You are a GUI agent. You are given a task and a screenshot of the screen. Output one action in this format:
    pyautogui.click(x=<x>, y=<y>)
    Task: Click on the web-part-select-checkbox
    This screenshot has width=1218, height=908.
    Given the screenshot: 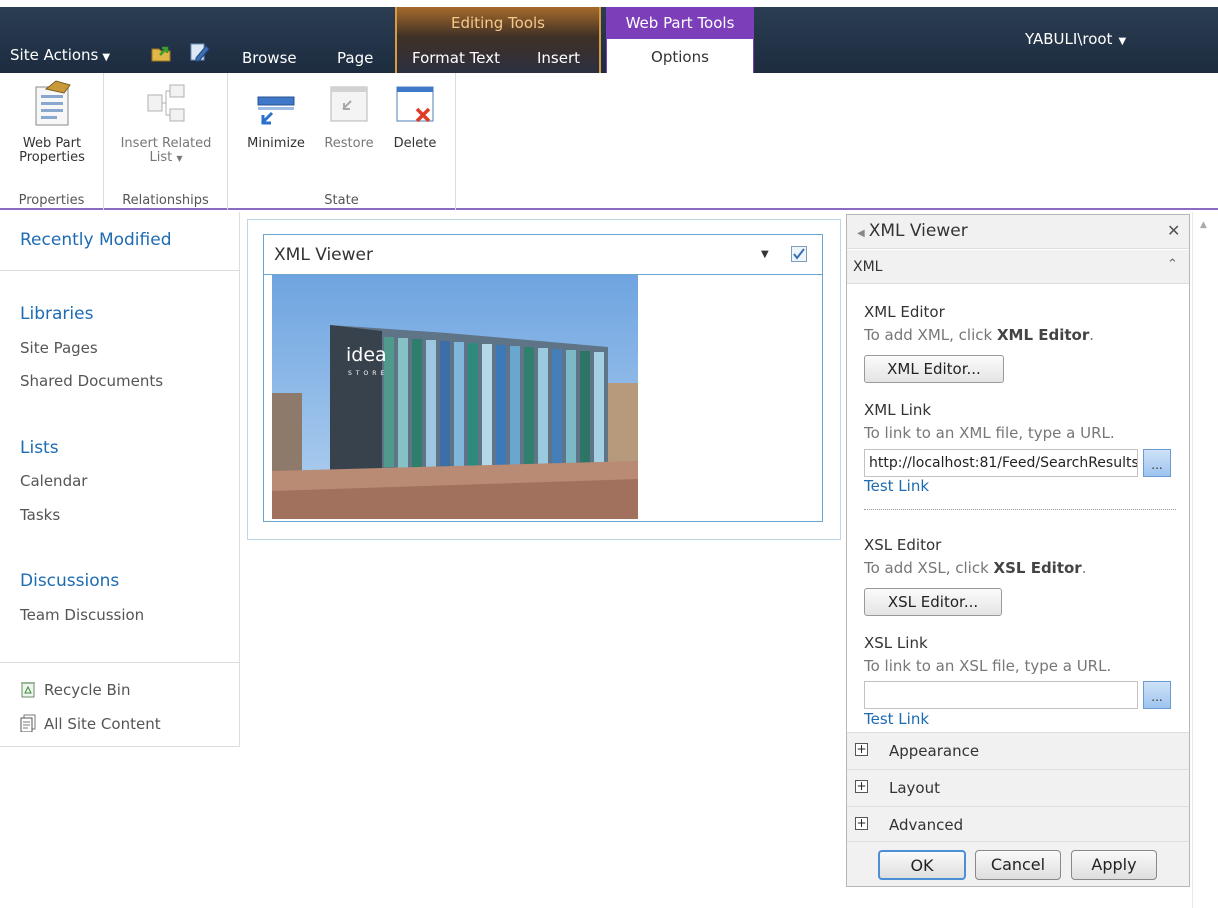 What is the action you would take?
    pyautogui.click(x=799, y=254)
    